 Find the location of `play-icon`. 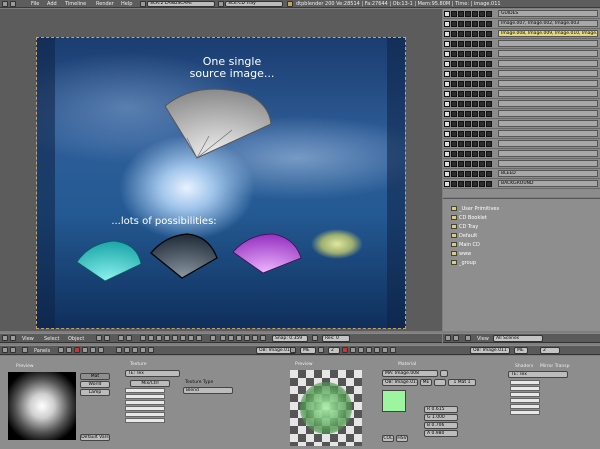

play-icon is located at coordinates (321, 350).